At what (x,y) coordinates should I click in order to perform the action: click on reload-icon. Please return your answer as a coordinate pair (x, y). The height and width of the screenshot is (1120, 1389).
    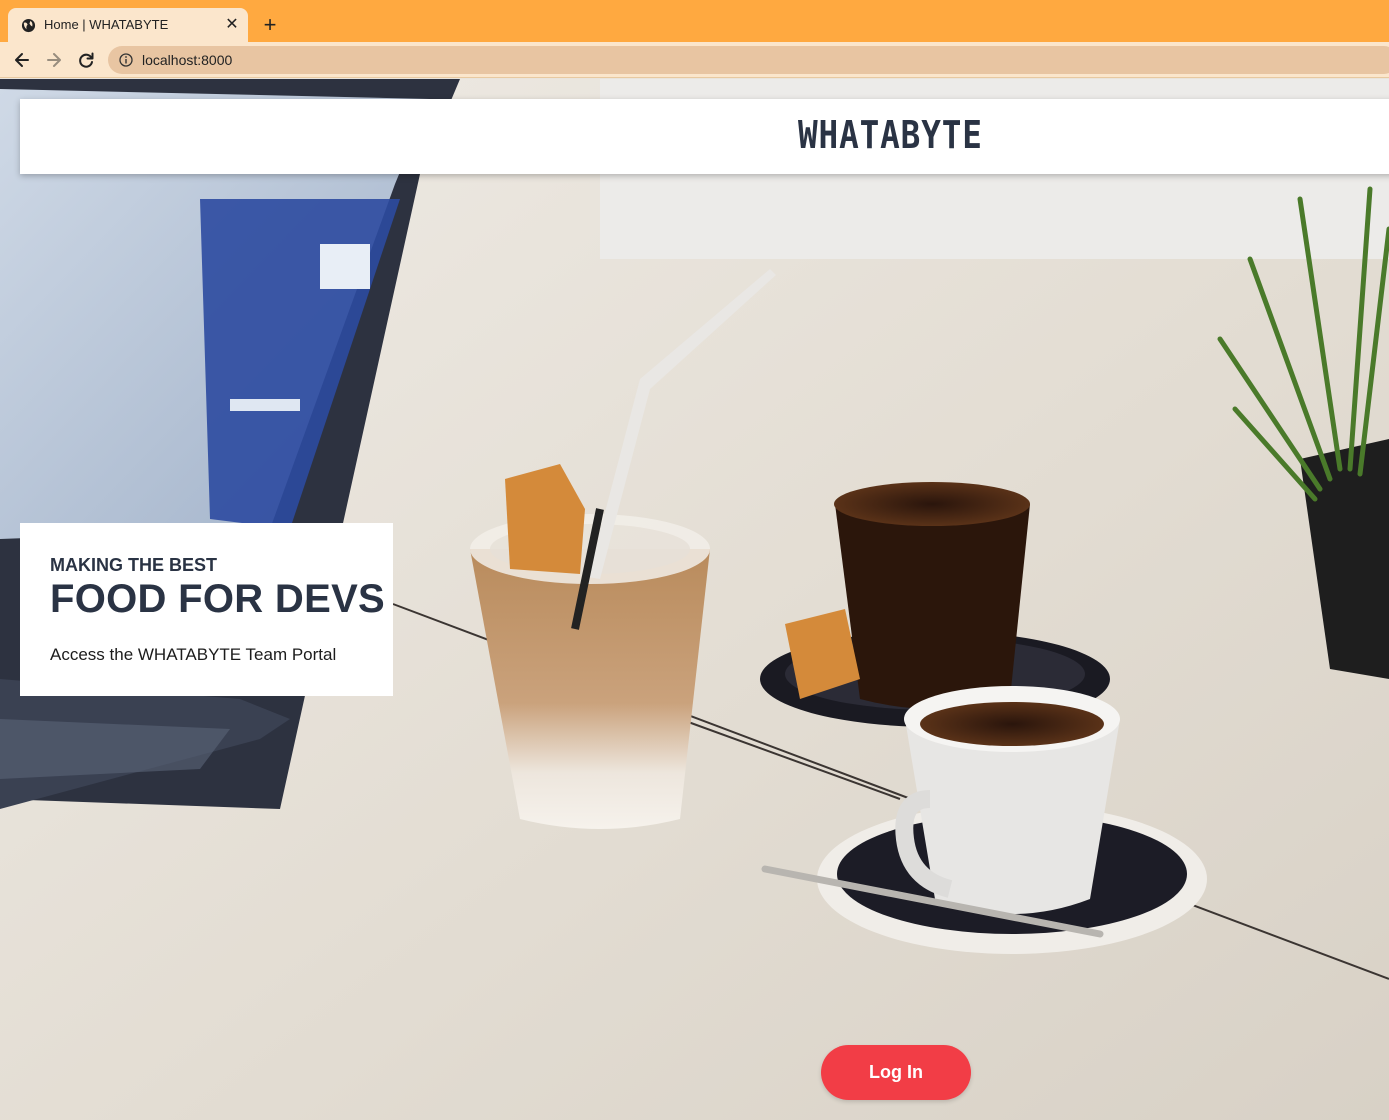
    Looking at the image, I should click on (86, 60).